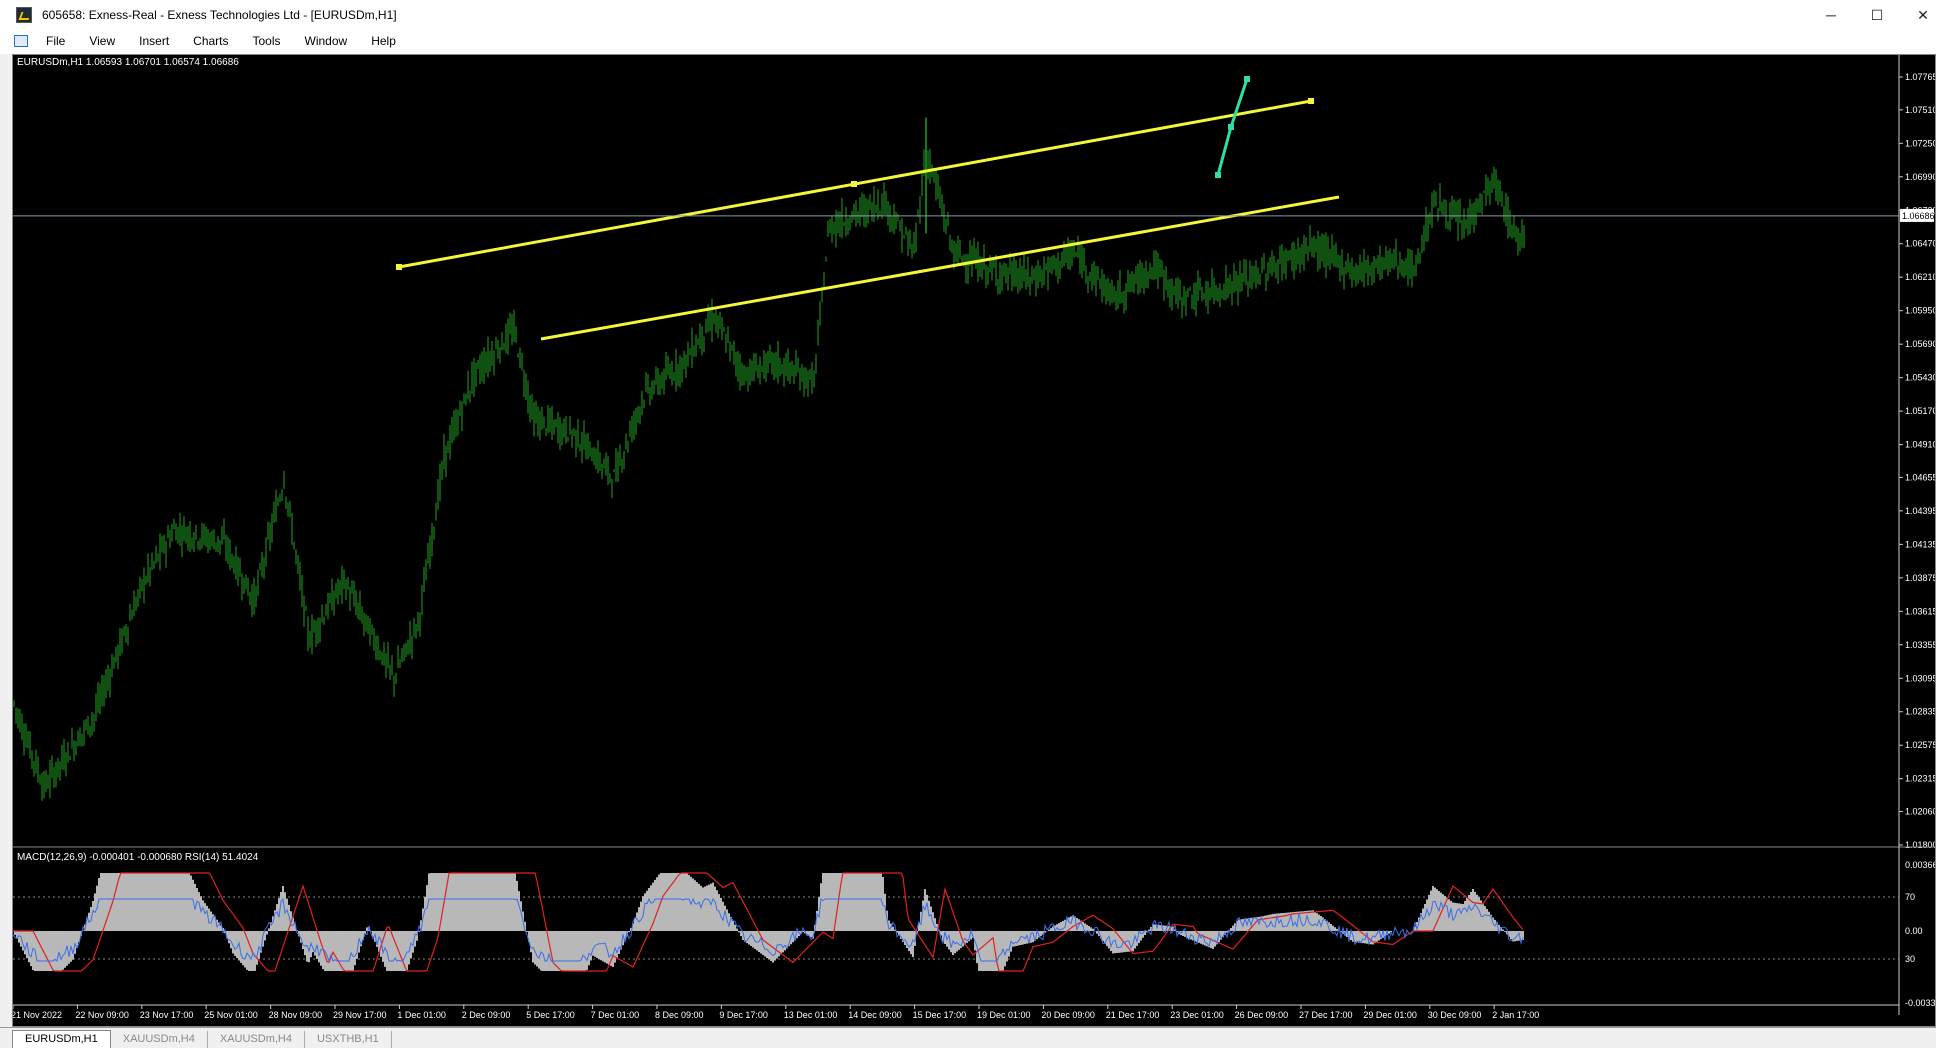  Describe the element at coordinates (1920, 1003) in the screenshot. I see `indicator-tick-label: -0.00333` at that location.